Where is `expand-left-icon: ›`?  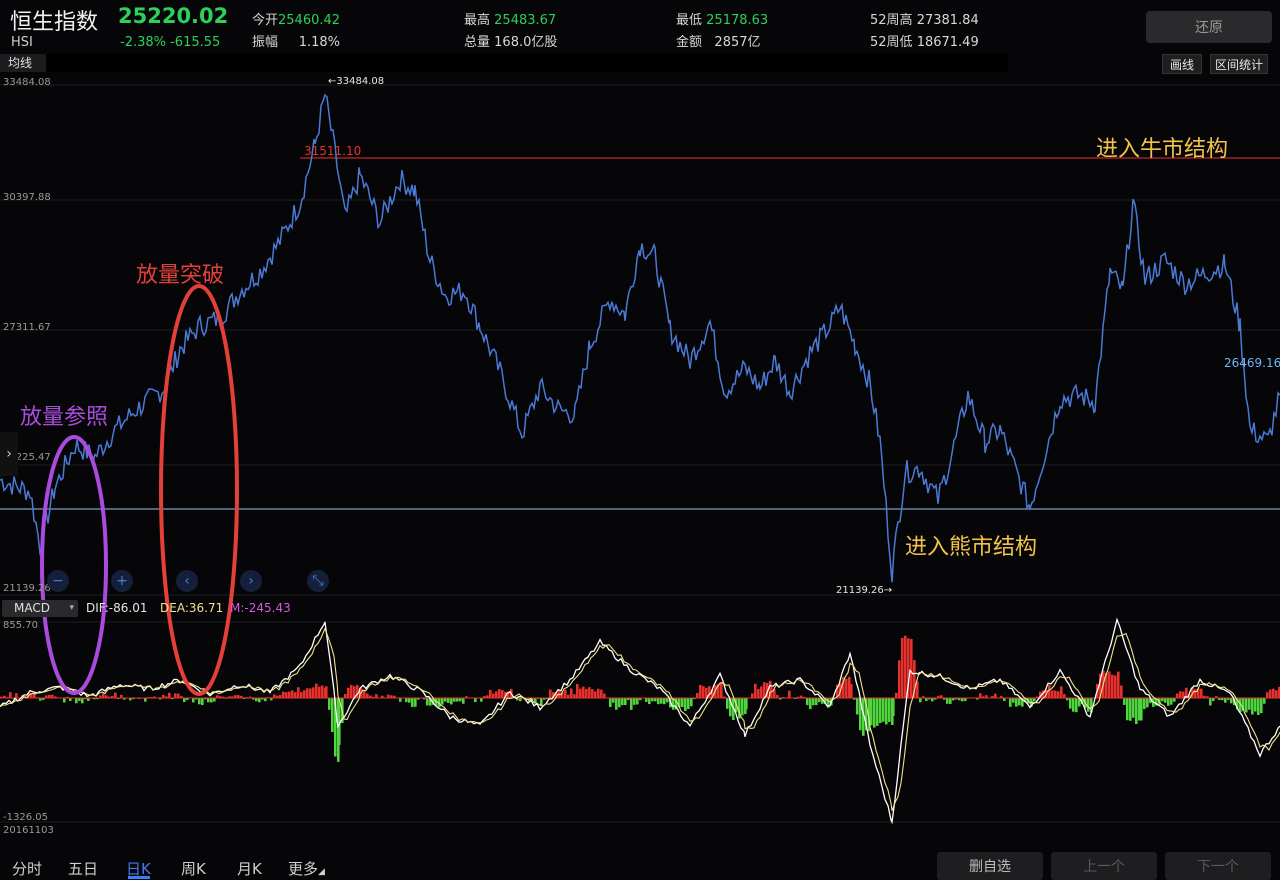 expand-left-icon: › is located at coordinates (9, 454).